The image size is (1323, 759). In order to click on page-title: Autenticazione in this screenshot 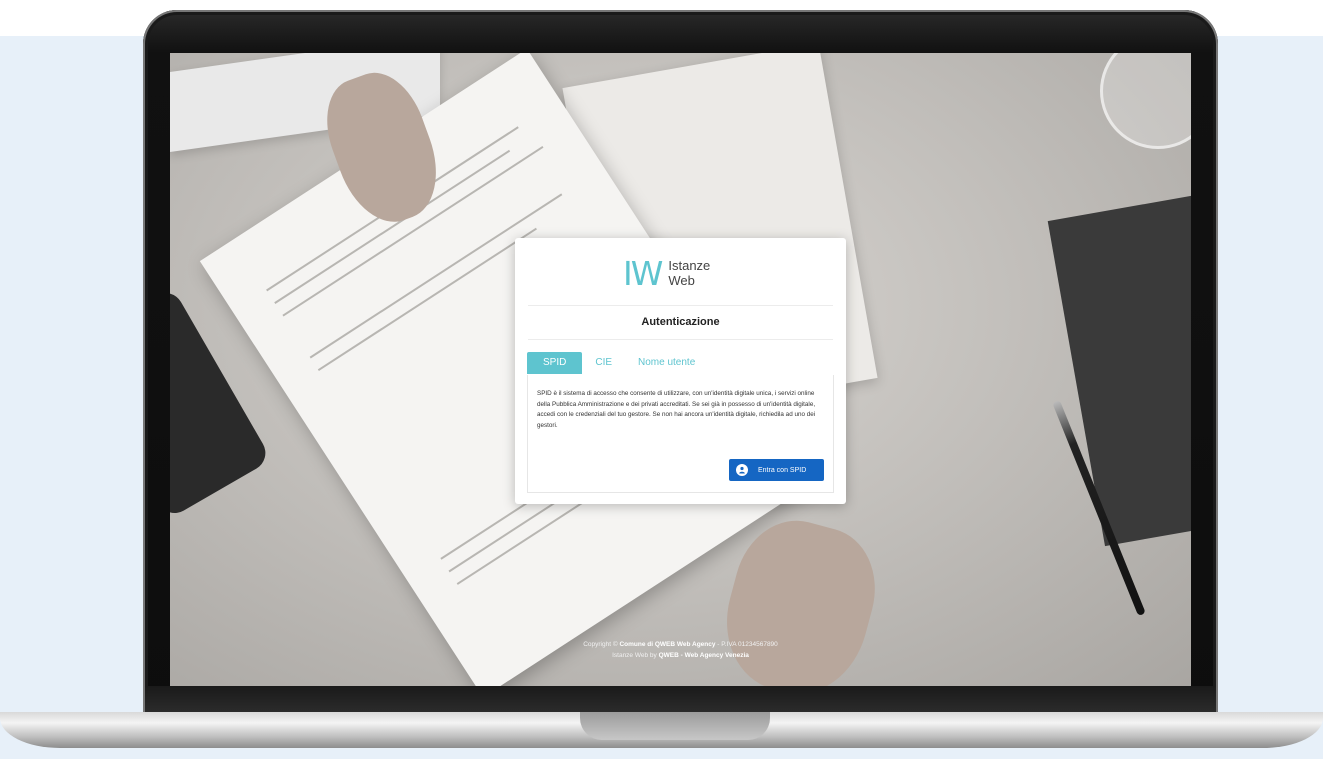, I will do `click(680, 322)`.